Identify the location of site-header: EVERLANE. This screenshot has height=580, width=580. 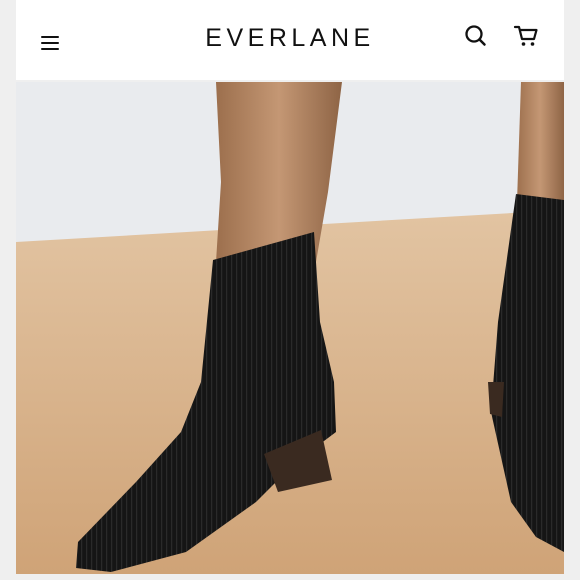
(290, 40).